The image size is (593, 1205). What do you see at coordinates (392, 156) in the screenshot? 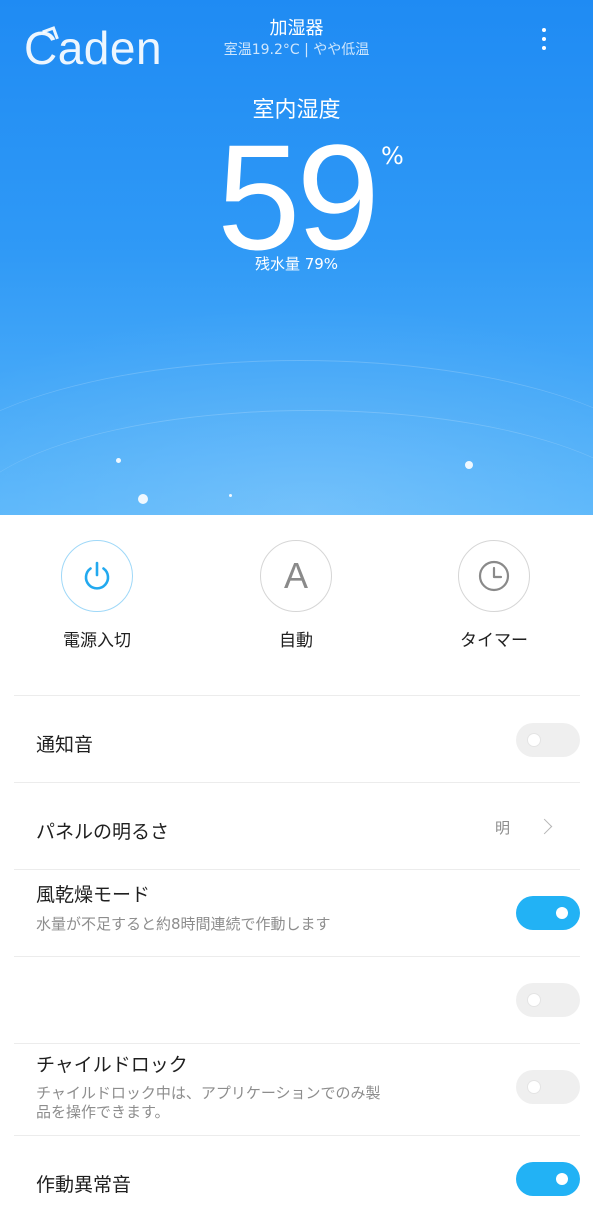
I see `humidity-unit: %` at bounding box center [392, 156].